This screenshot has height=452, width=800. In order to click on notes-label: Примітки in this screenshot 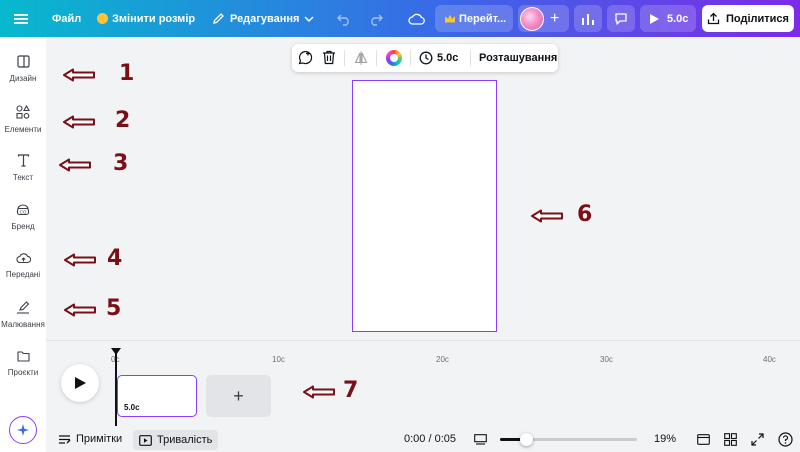, I will do `click(99, 439)`.